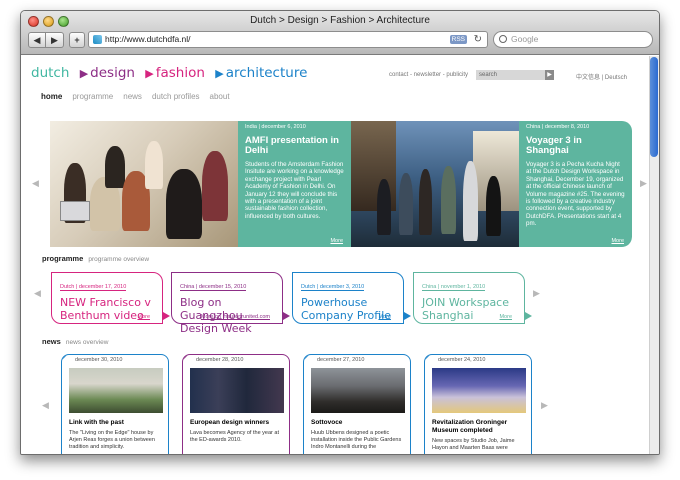 Image resolution: width=680 pixels, height=480 pixels. What do you see at coordinates (544, 405) in the screenshot?
I see `news-next-arrow-icon: ▶` at bounding box center [544, 405].